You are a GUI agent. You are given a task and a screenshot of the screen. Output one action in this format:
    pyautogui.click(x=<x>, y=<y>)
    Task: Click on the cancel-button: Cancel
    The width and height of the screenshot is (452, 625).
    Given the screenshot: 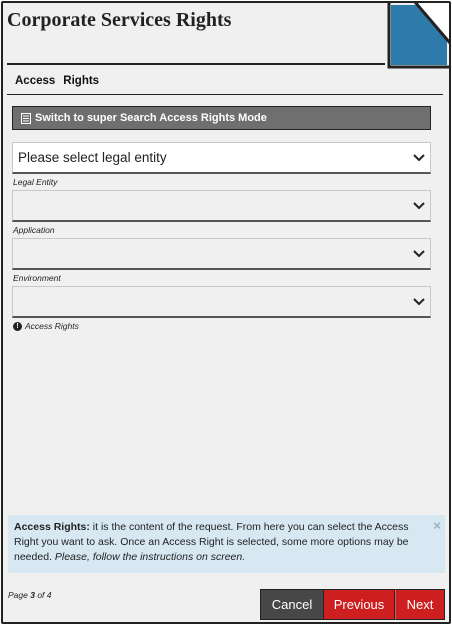 What is the action you would take?
    pyautogui.click(x=292, y=604)
    